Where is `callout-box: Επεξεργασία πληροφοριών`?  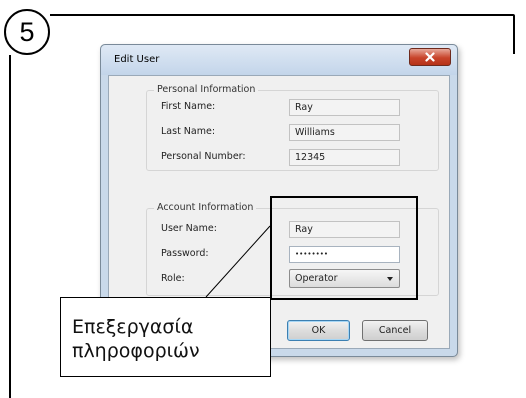
callout-box: Επεξεργασία πληροφοριών is located at coordinates (165, 337).